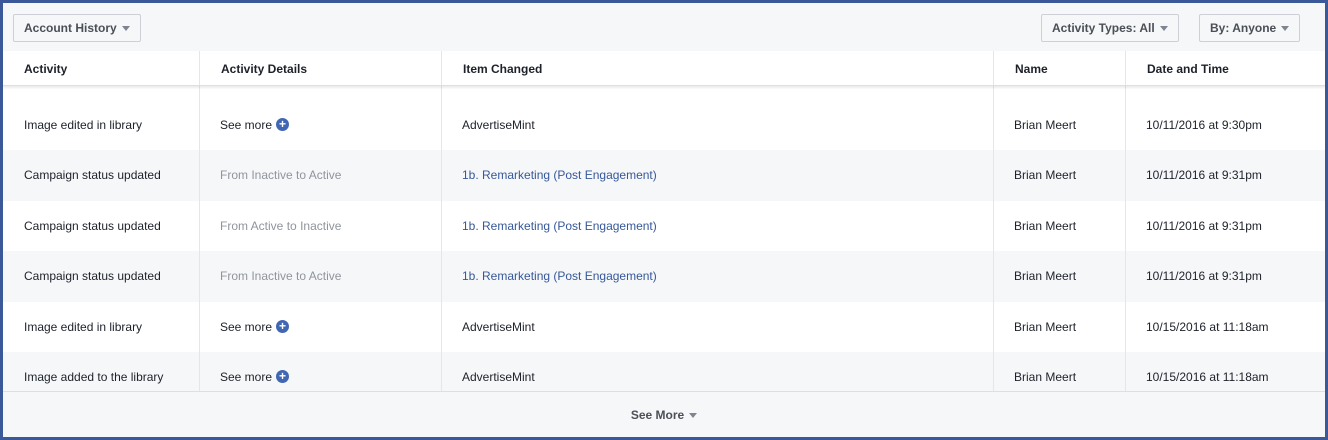 The width and height of the screenshot is (1328, 440). What do you see at coordinates (1103, 28) in the screenshot?
I see `activity-types-label: Activity Types: All` at bounding box center [1103, 28].